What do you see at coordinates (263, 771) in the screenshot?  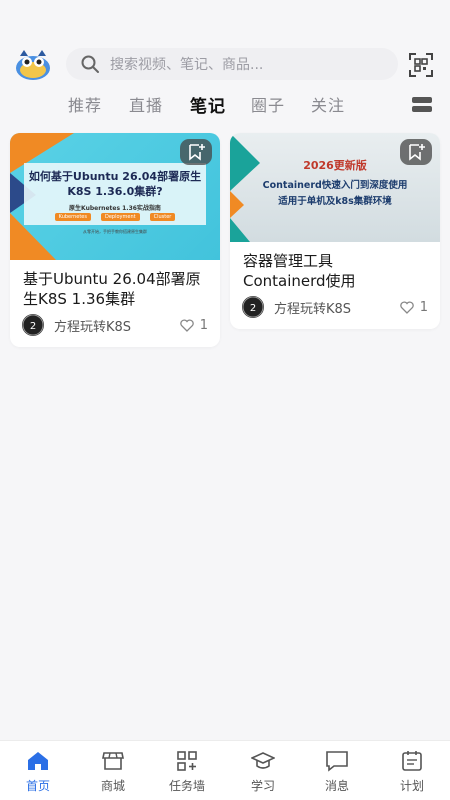 I see `nav-study: 学习` at bounding box center [263, 771].